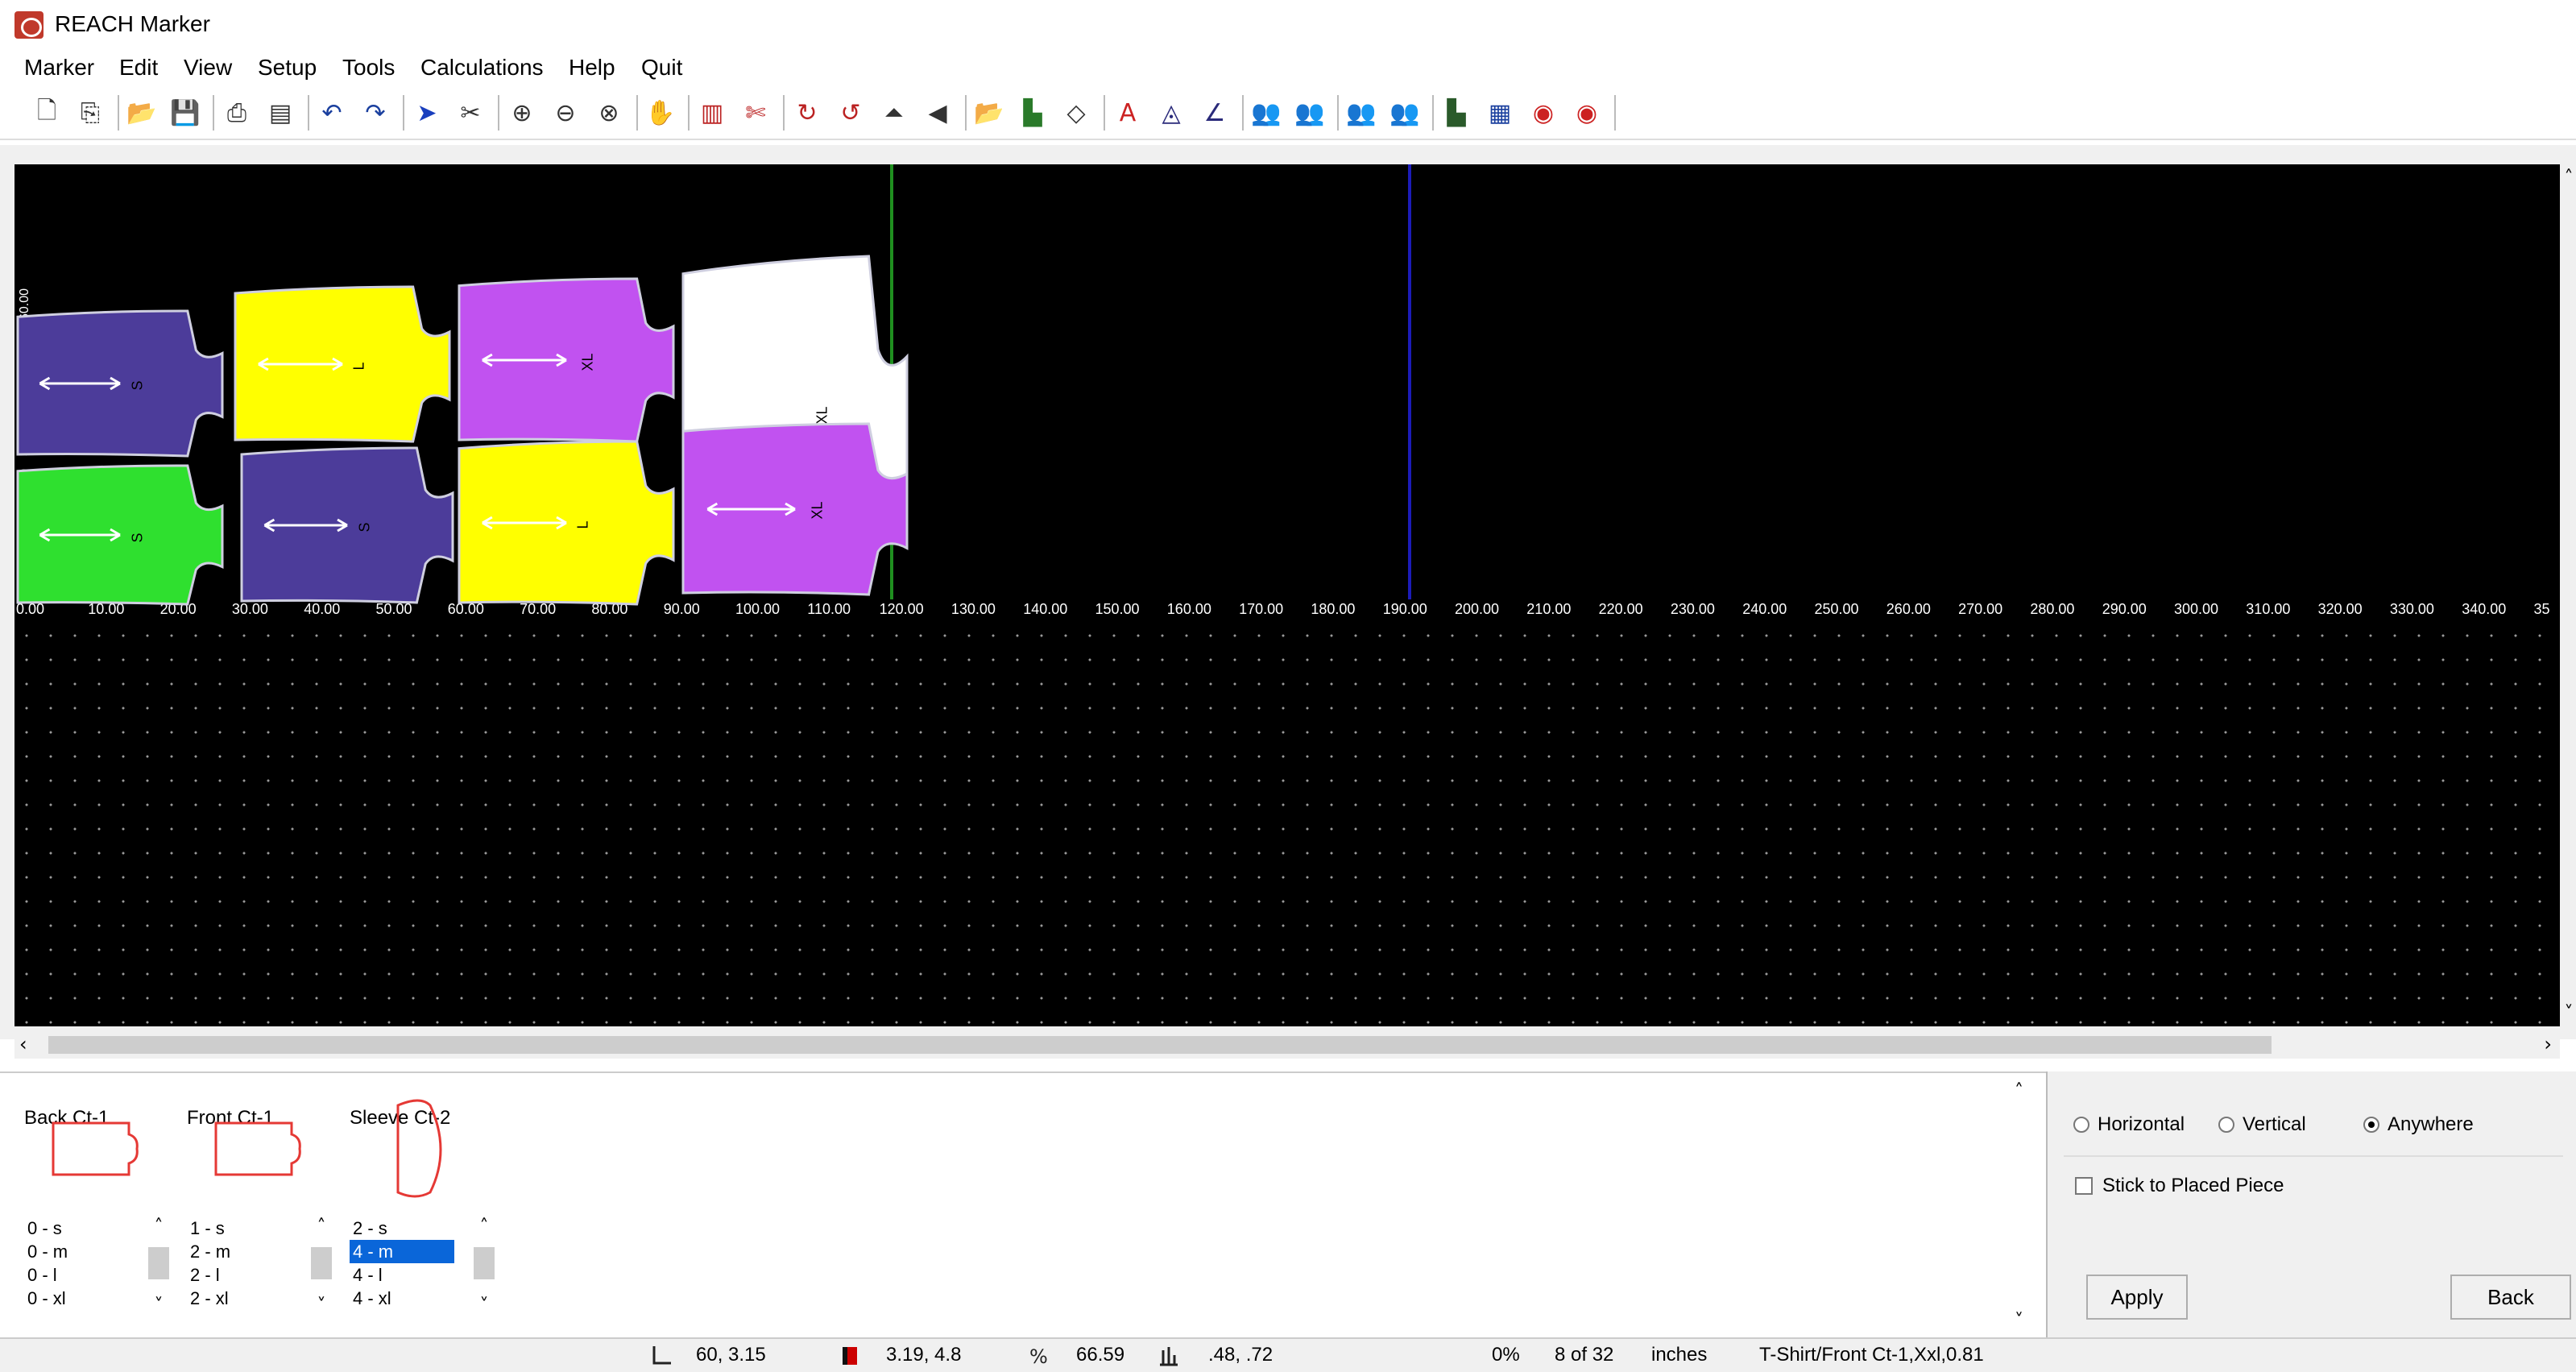 This screenshot has height=1372, width=2576. Describe the element at coordinates (76, 1251) in the screenshot. I see `size-list-item: 0 - m` at that location.